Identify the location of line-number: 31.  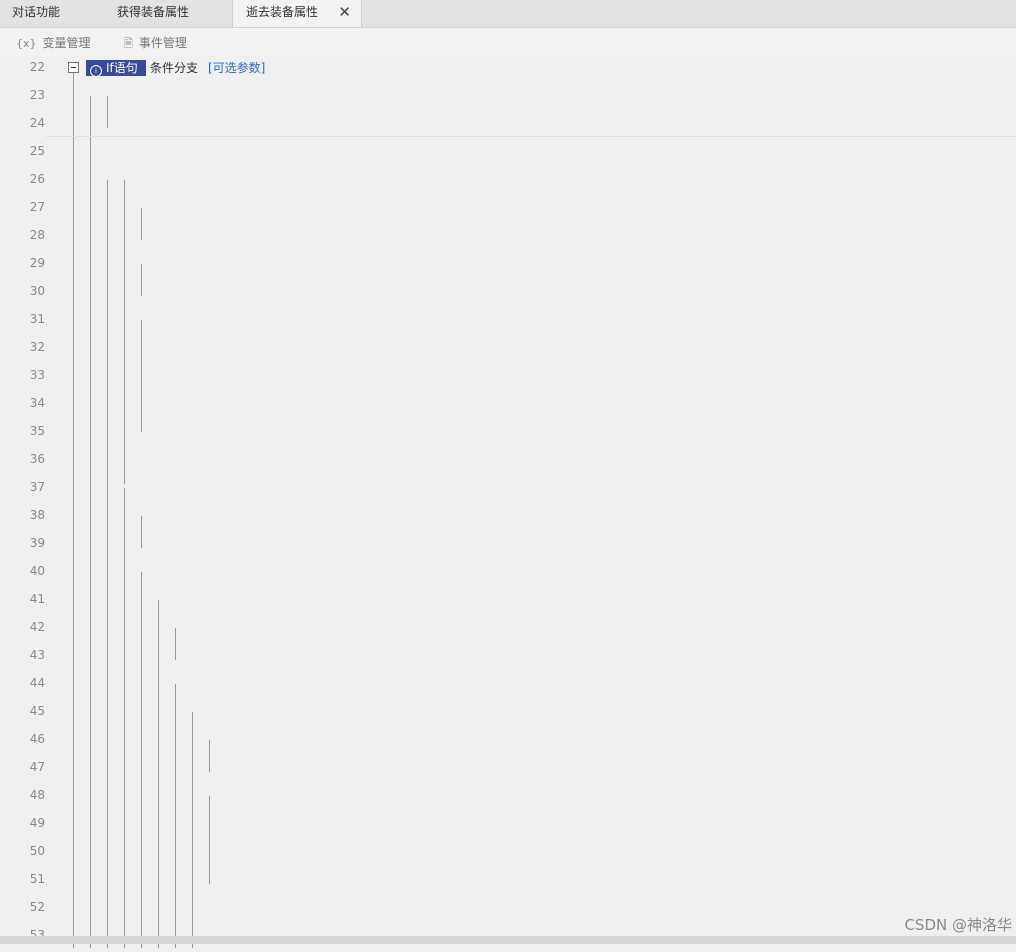
(37, 319).